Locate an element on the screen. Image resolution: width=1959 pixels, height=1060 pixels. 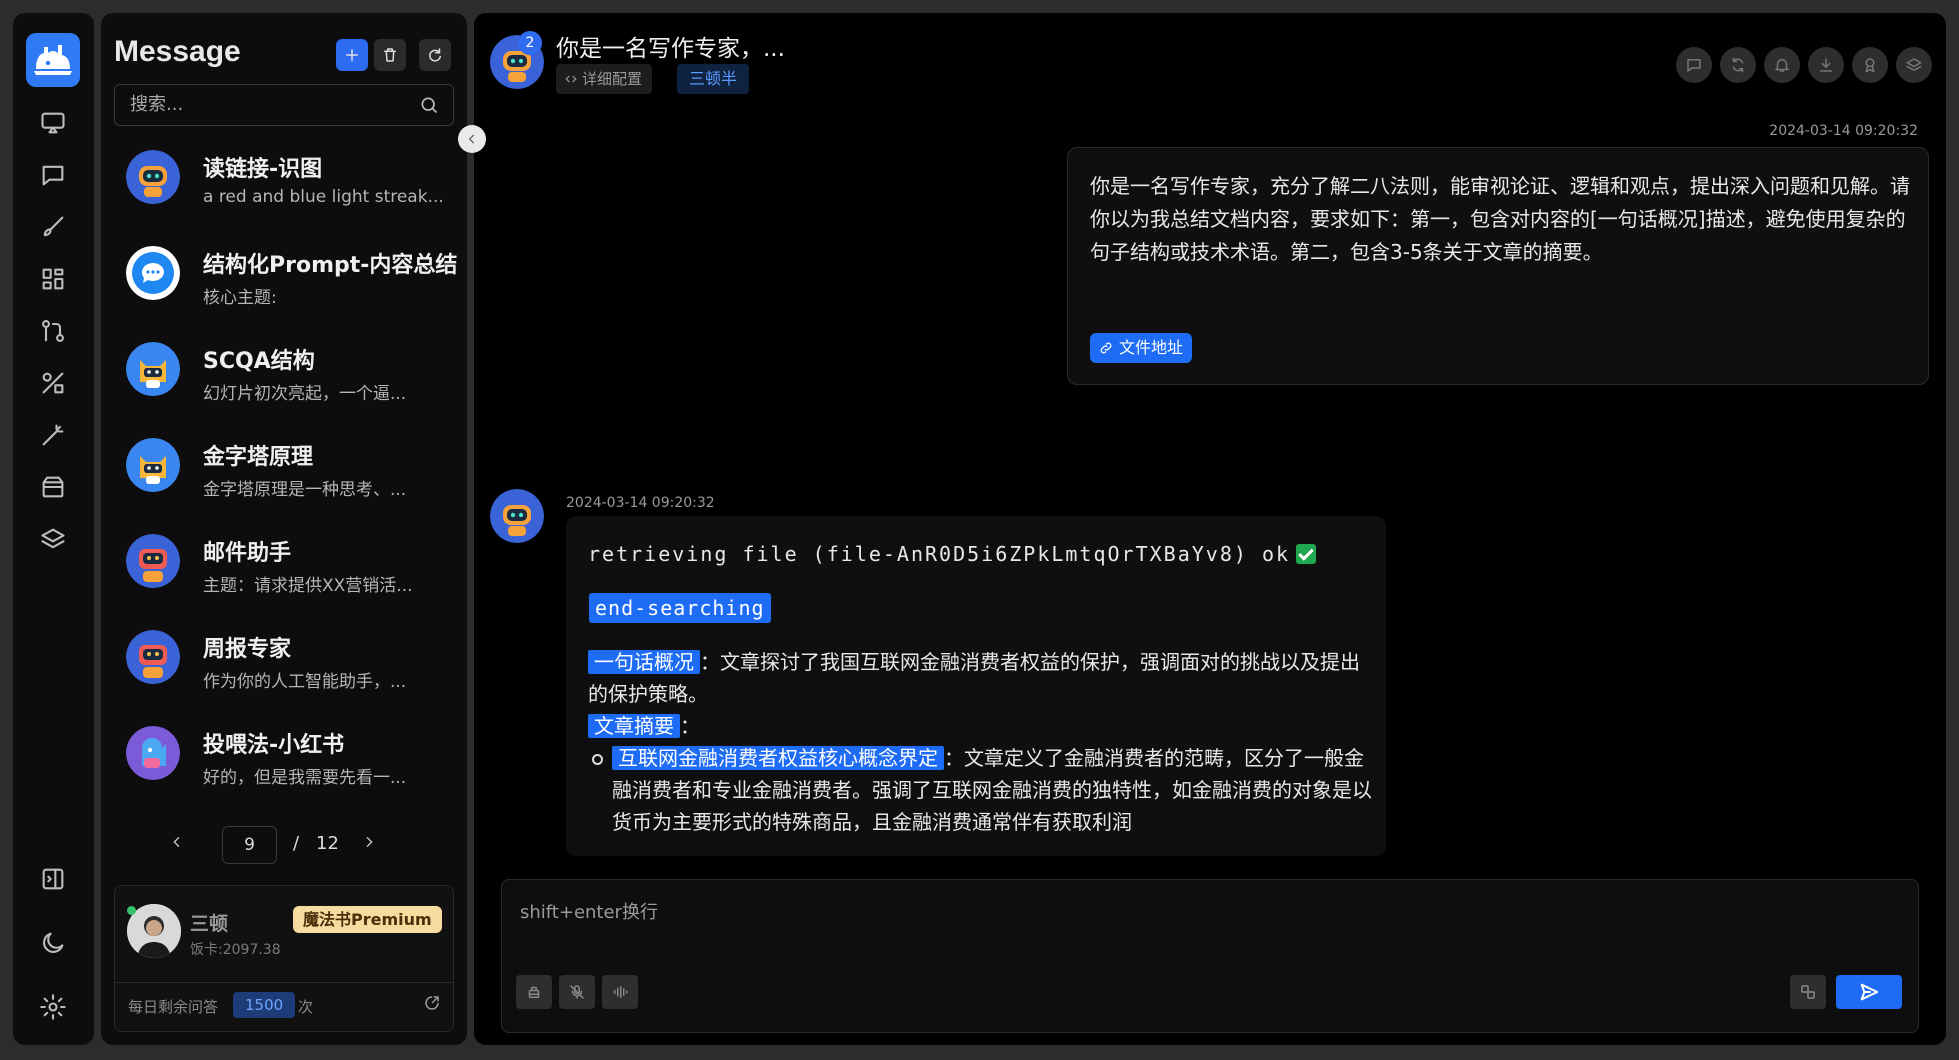
download-icon is located at coordinates (1826, 65).